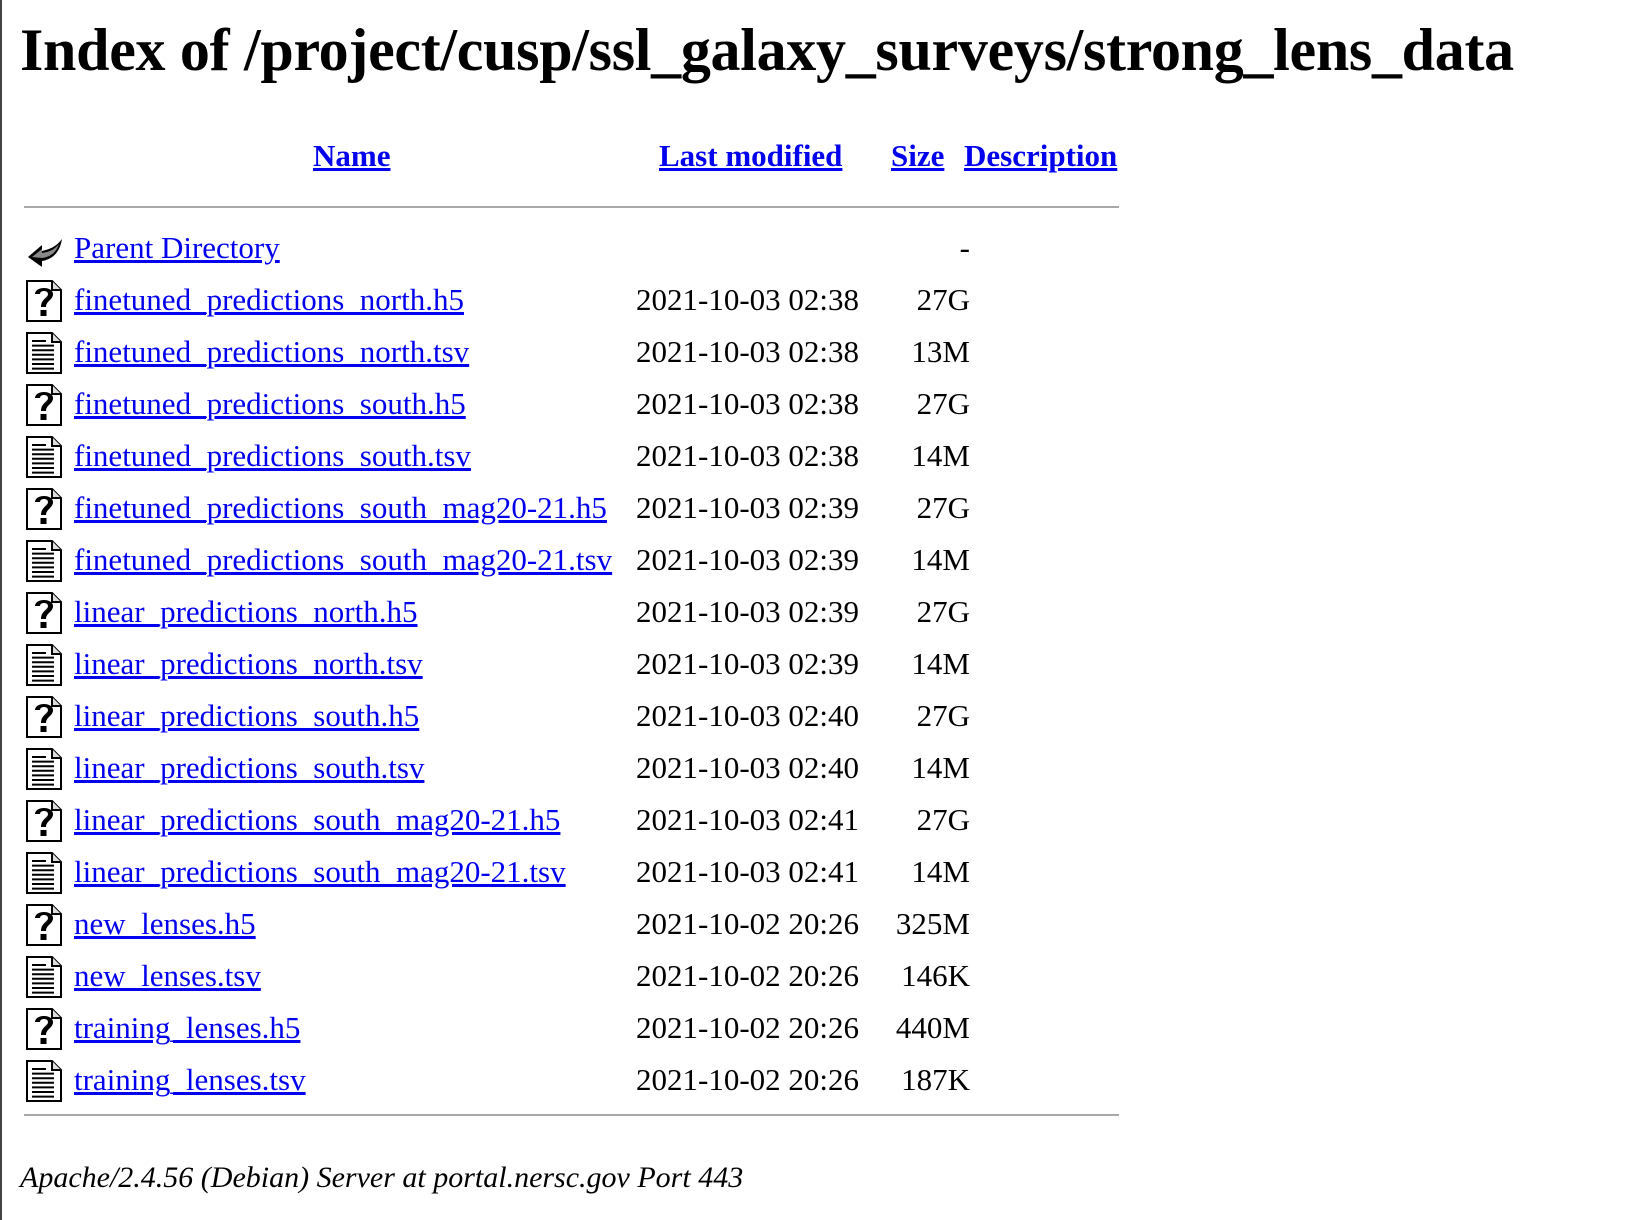 Image resolution: width=1652 pixels, height=1220 pixels. Describe the element at coordinates (343, 560) in the screenshot. I see `file-link: finetuned_predictions_south_mag20-21.tsv` at that location.